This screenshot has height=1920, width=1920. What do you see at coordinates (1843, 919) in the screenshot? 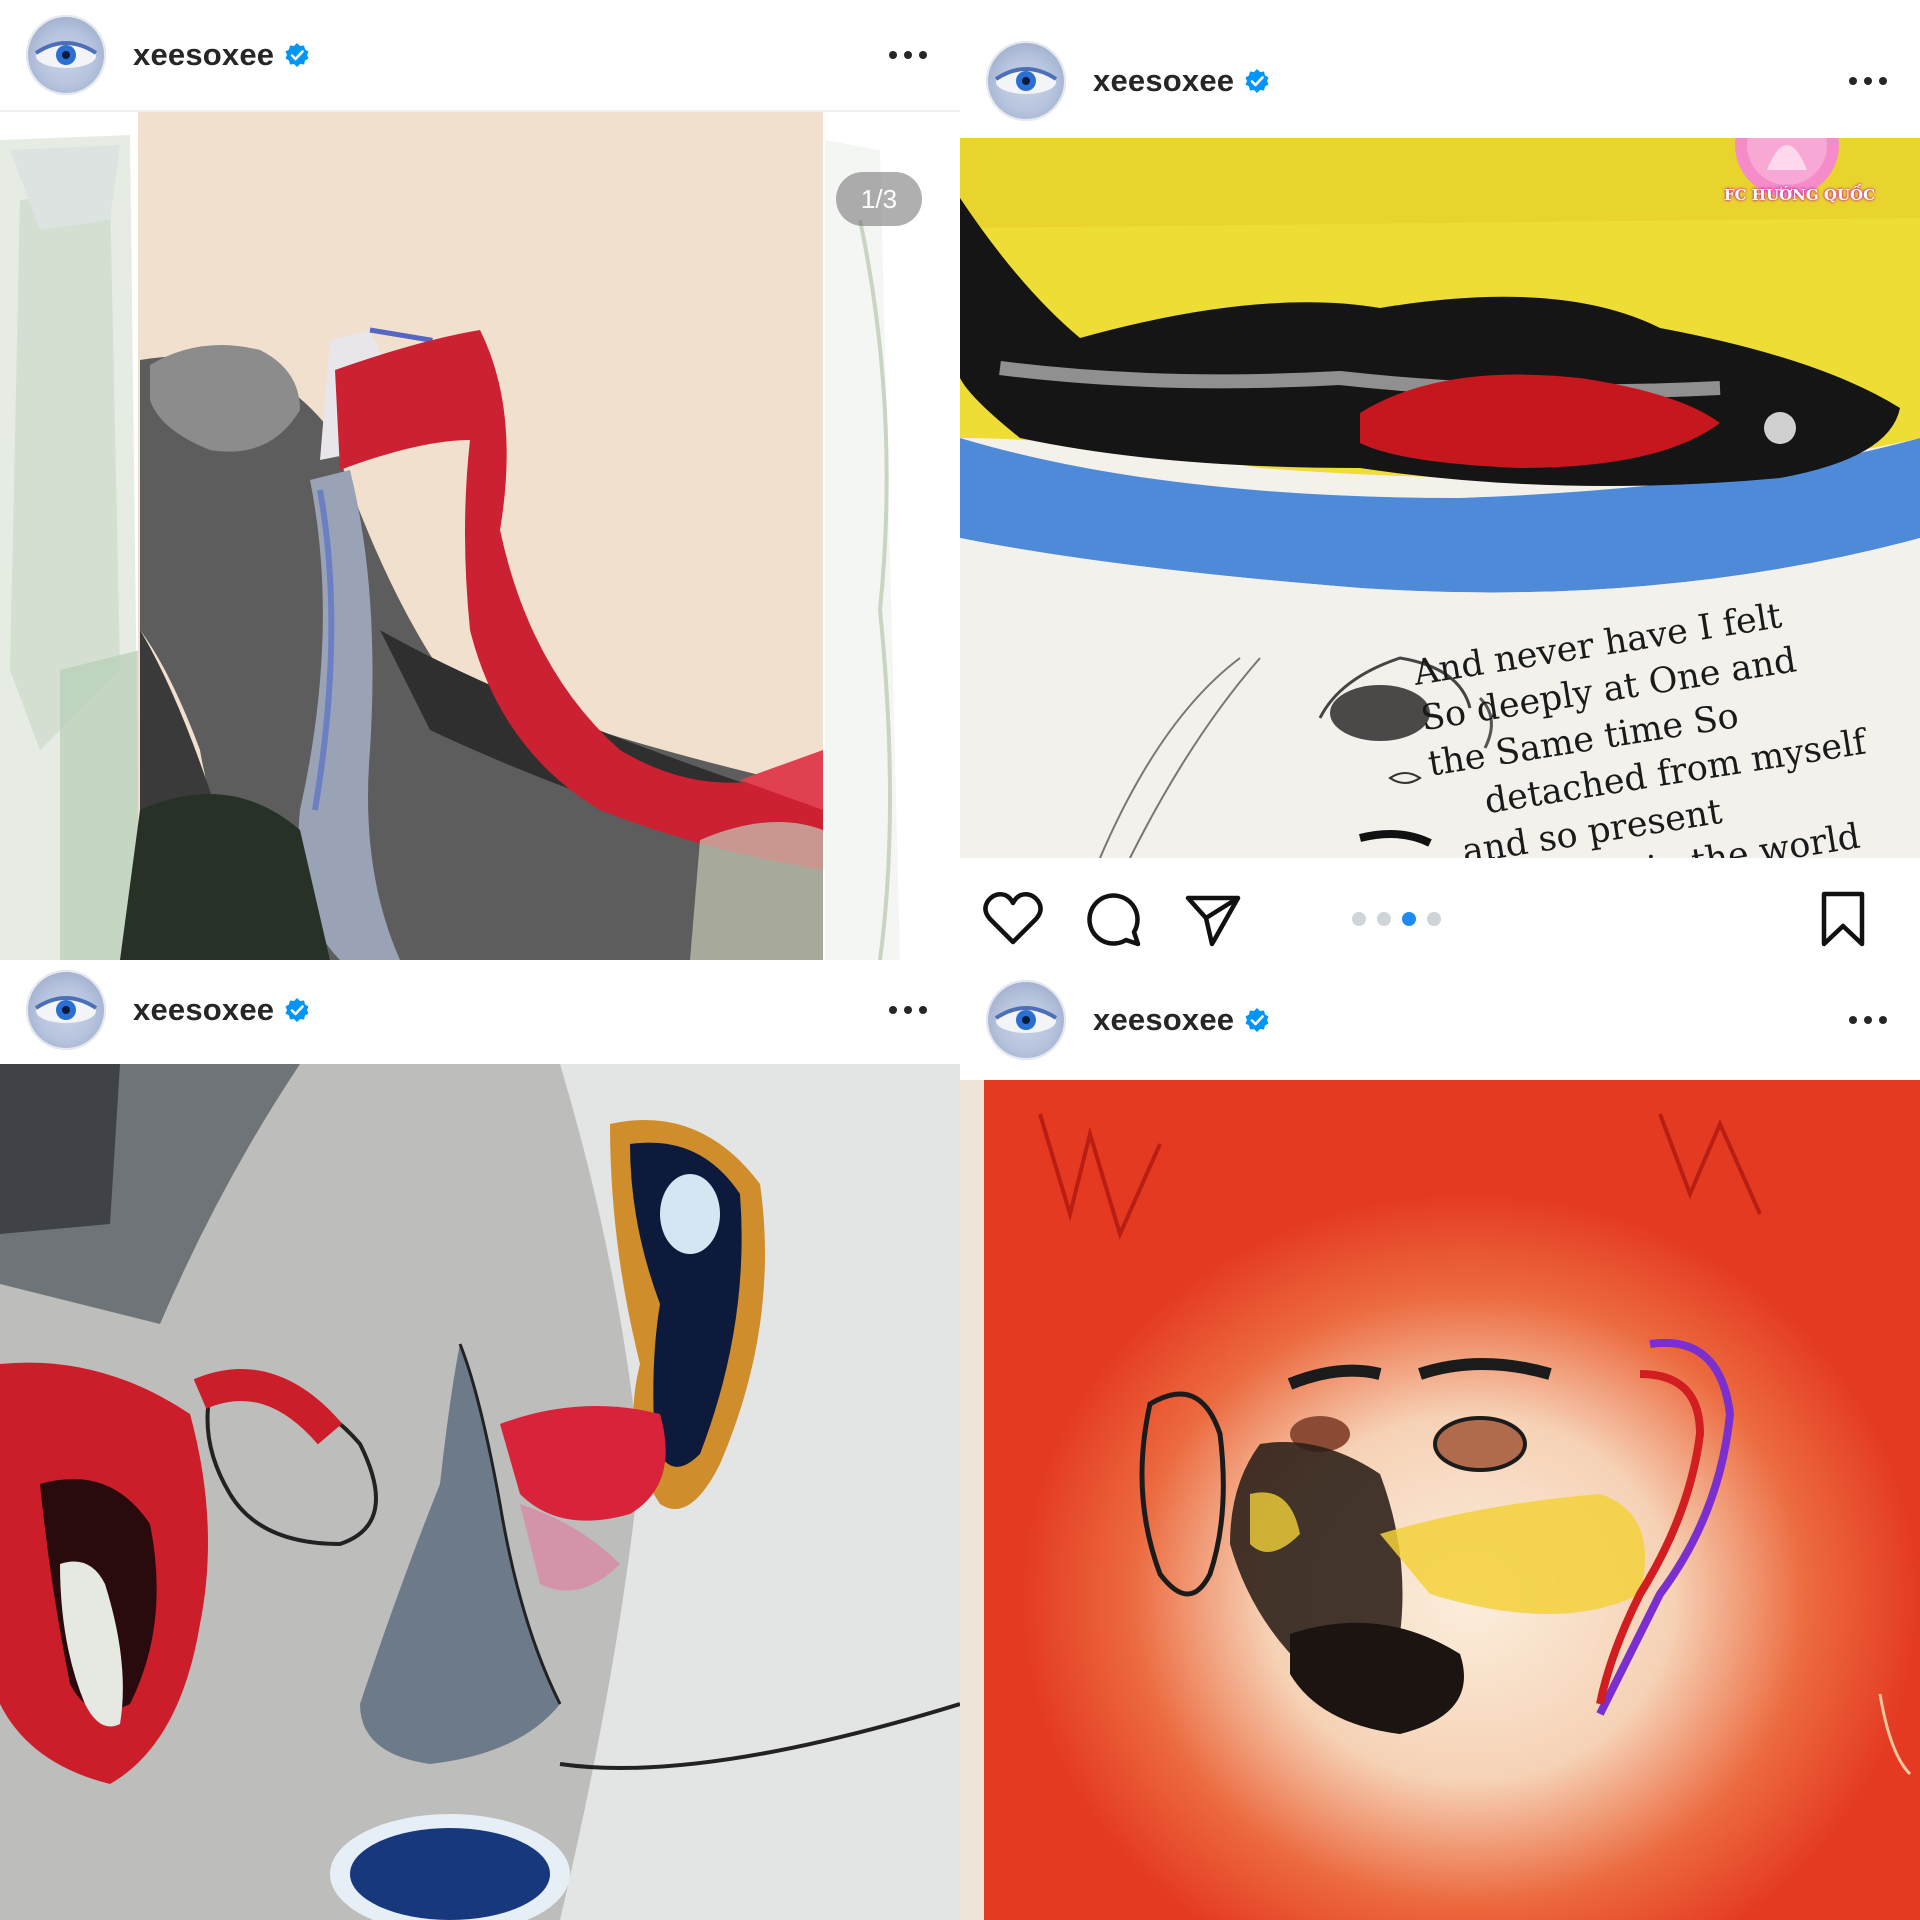
I see `bookmark-icon` at bounding box center [1843, 919].